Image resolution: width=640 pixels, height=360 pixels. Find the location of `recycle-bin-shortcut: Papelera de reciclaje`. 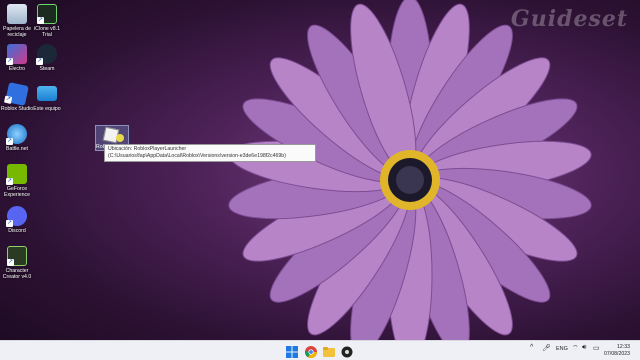

recycle-bin-shortcut: Papelera de reciclaje is located at coordinates (17, 21).